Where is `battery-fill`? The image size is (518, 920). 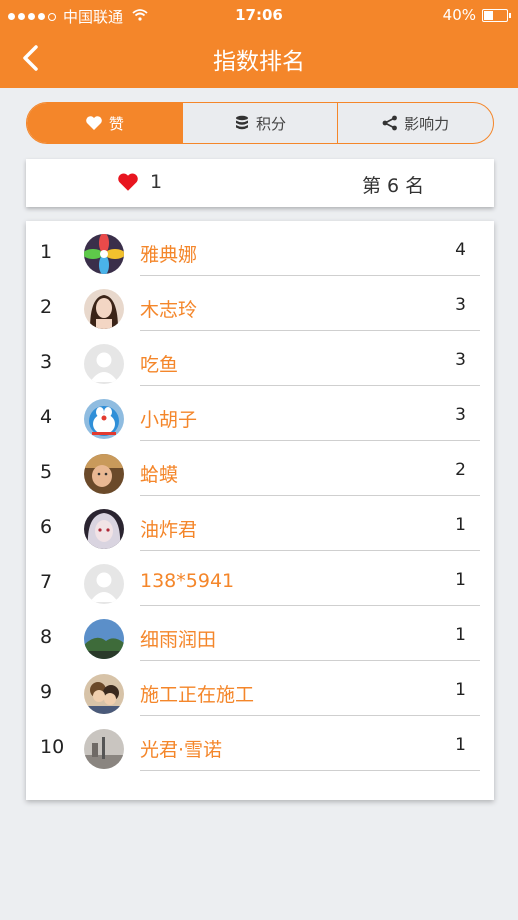
battery-fill is located at coordinates (488, 15).